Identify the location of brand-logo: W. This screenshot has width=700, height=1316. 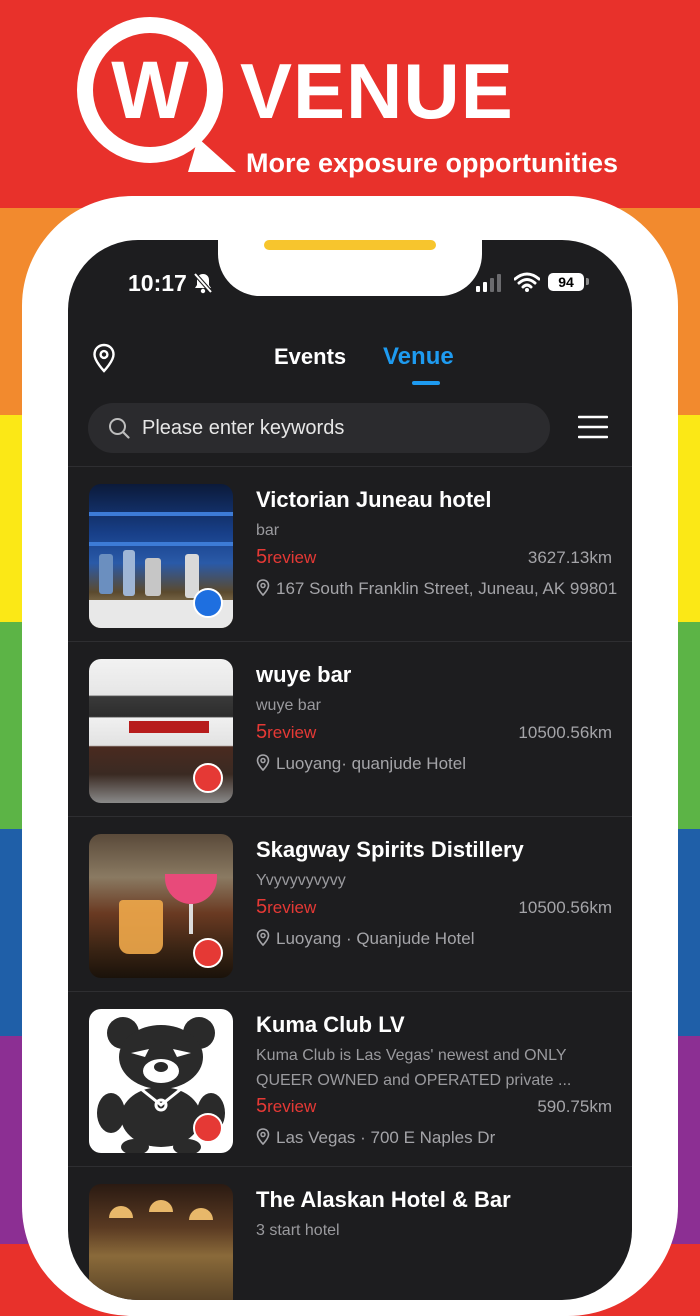
(156, 94).